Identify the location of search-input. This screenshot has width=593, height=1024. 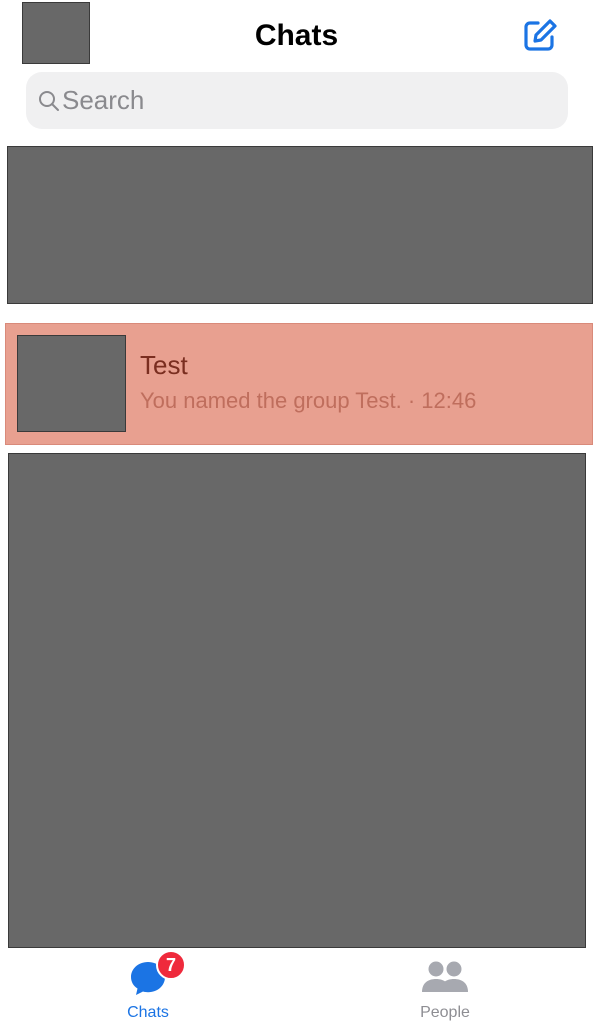
(302, 100).